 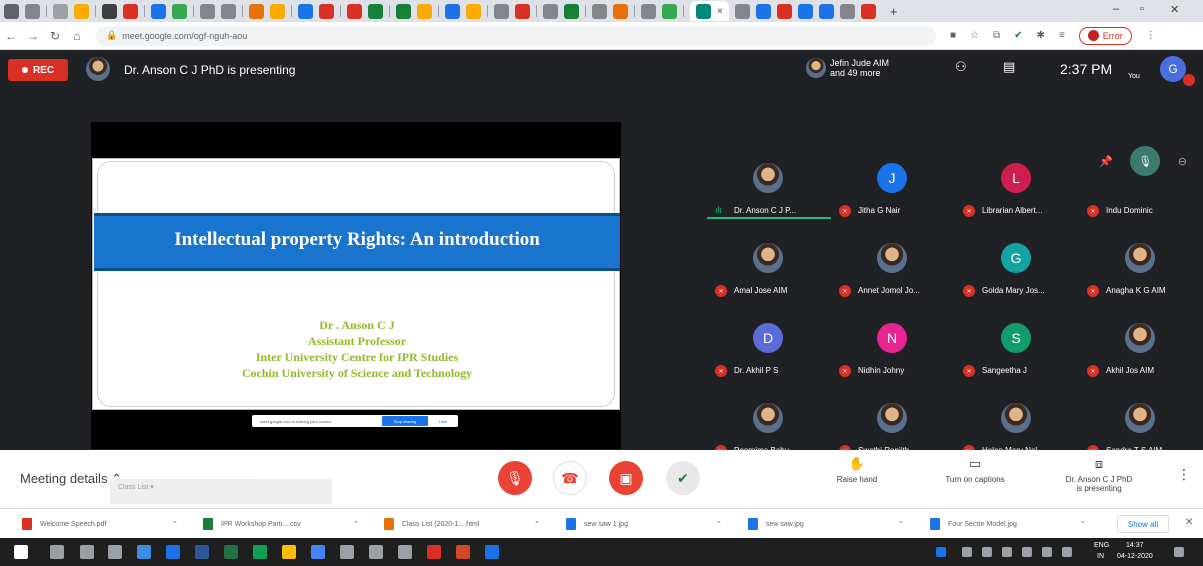 I want to click on hide-notice-button: Hide, so click(x=443, y=421).